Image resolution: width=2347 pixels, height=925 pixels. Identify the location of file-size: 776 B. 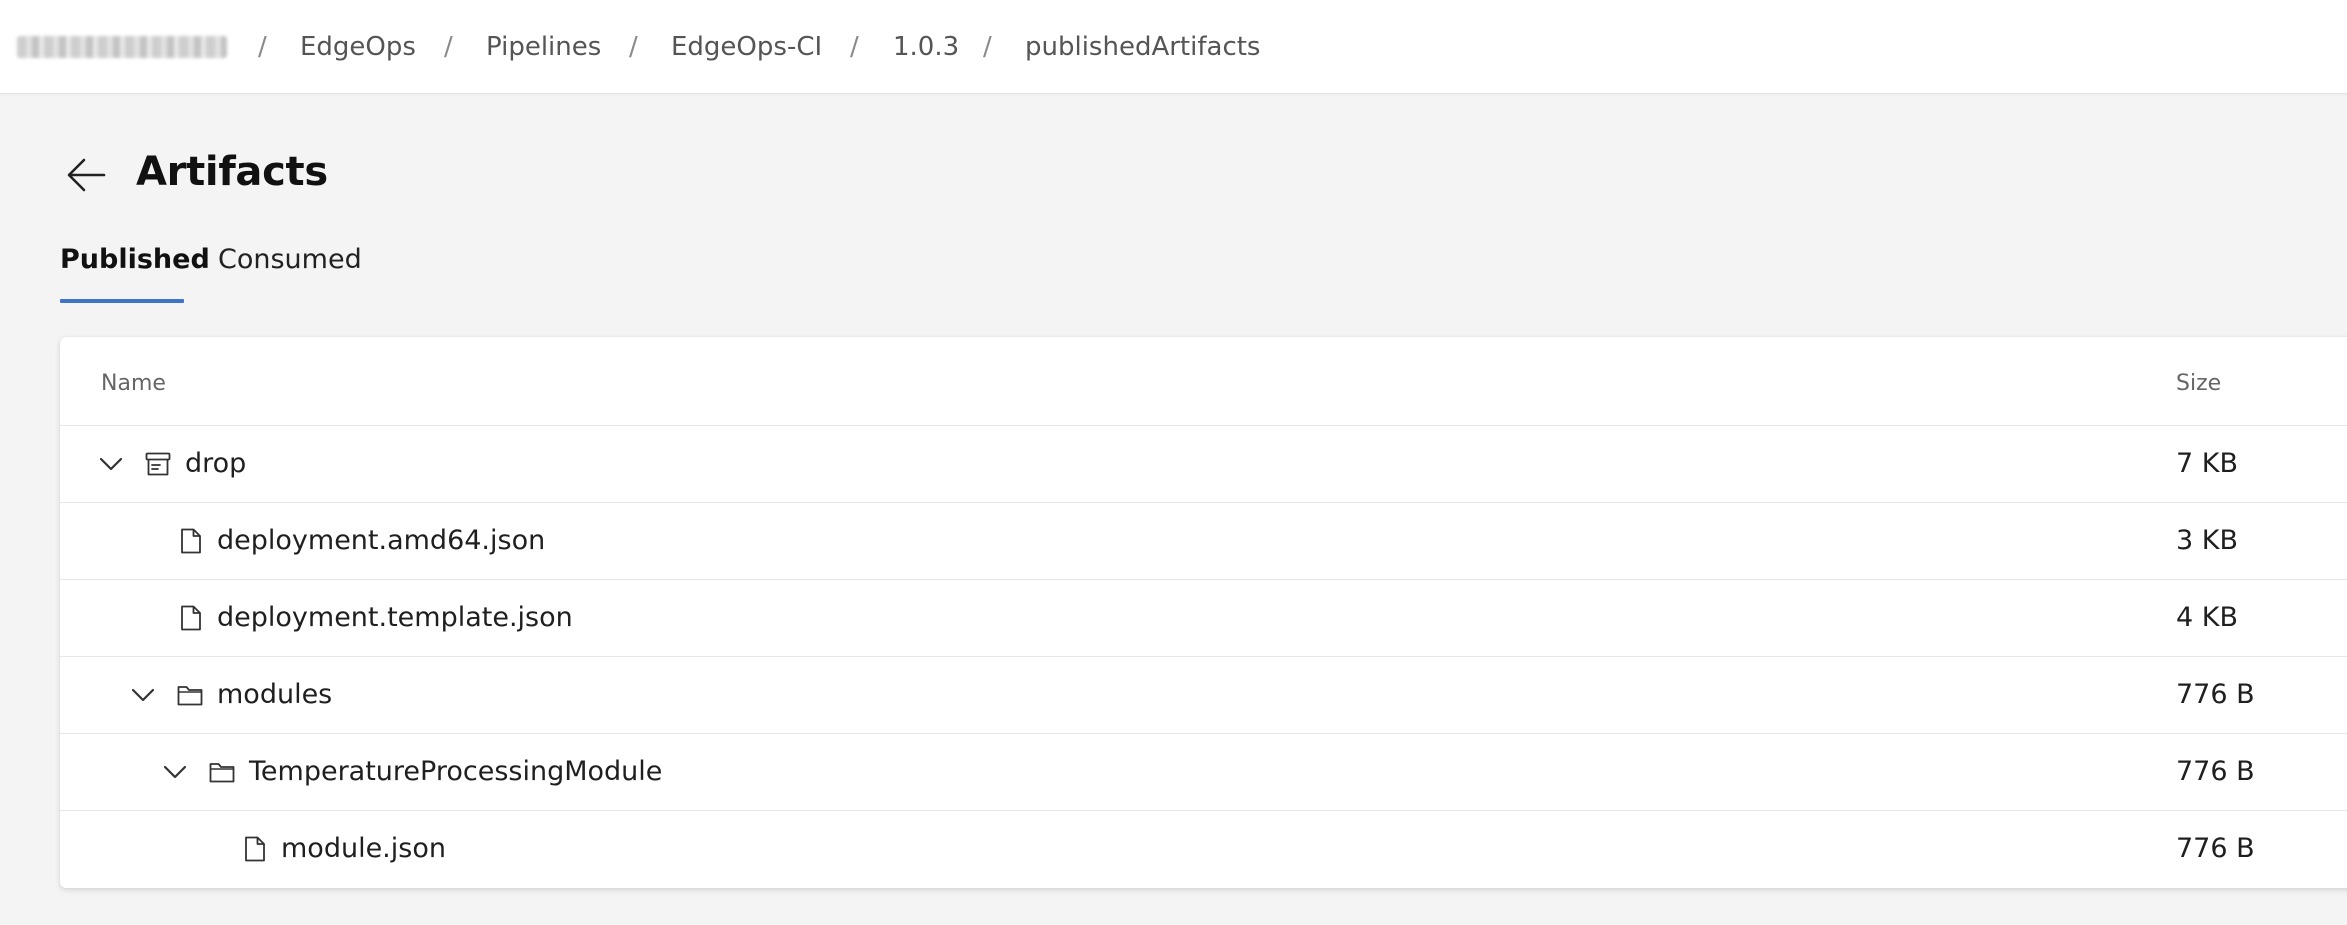
(2215, 848).